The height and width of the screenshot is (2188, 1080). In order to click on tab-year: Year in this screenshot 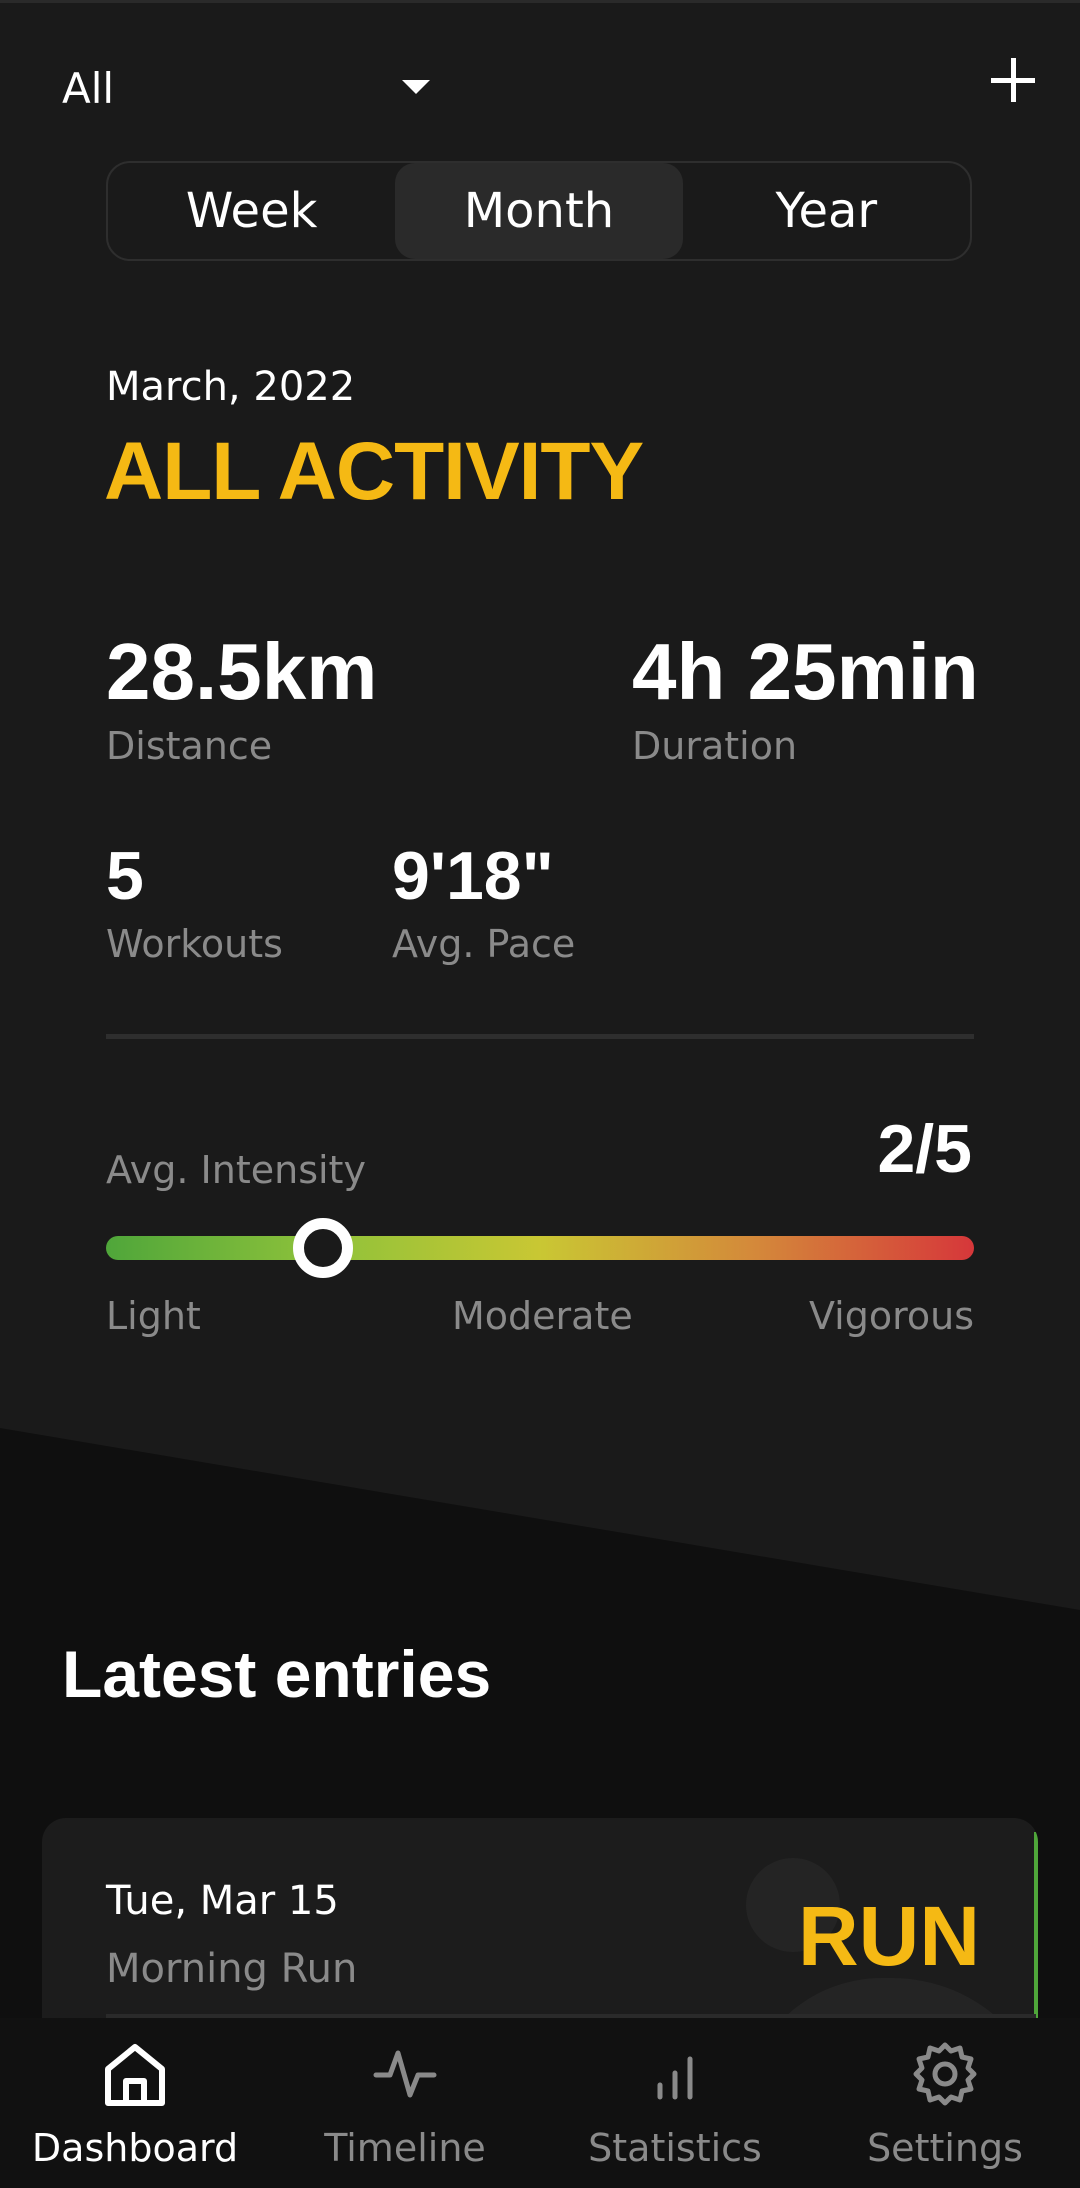, I will do `click(826, 211)`.